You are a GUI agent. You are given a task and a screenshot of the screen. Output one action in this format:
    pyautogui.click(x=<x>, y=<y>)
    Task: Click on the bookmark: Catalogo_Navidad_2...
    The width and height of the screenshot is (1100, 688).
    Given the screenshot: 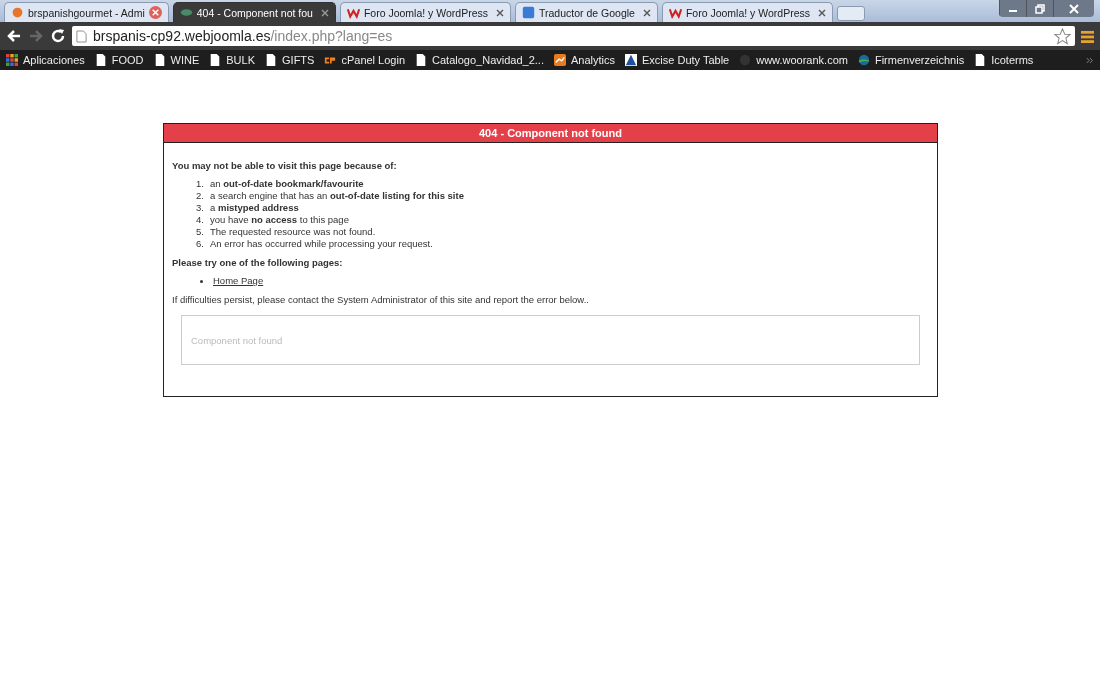 What is the action you would take?
    pyautogui.click(x=479, y=60)
    